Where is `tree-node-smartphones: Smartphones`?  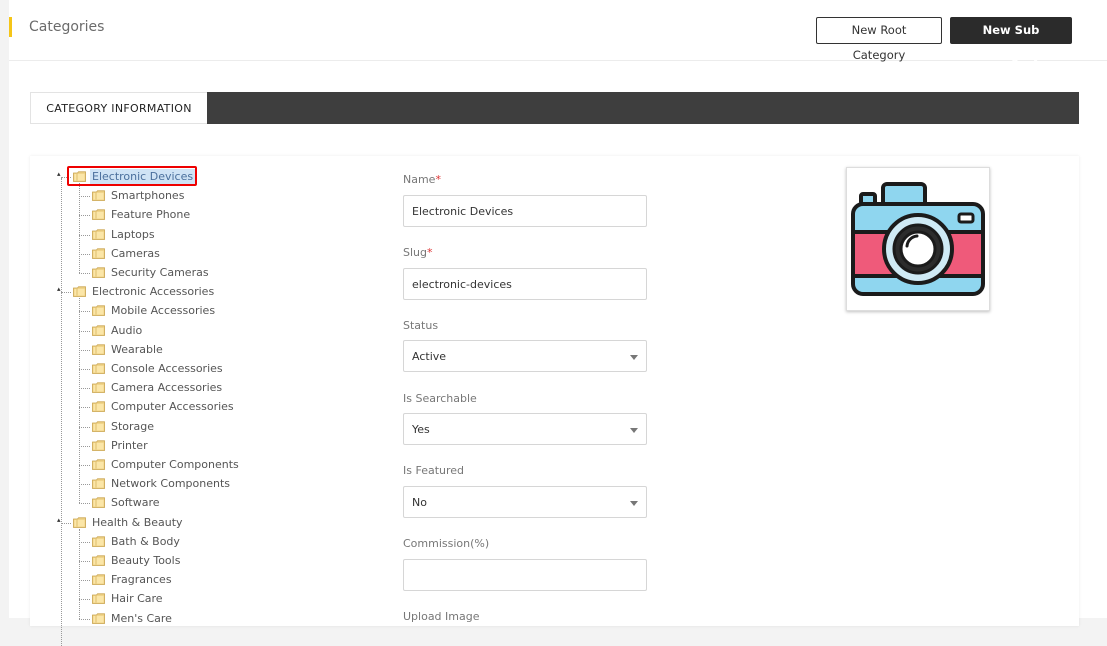
tree-node-smartphones: Smartphones is located at coordinates (139, 195).